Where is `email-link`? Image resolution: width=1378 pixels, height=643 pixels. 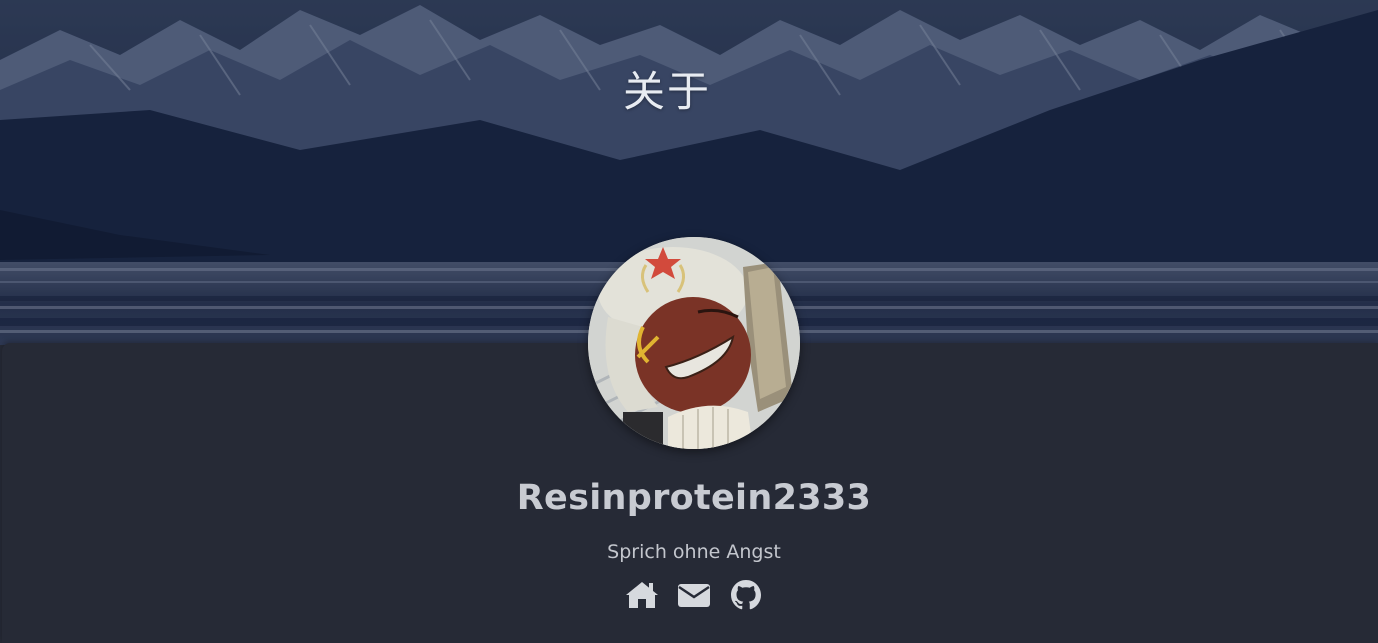
email-link is located at coordinates (694, 595).